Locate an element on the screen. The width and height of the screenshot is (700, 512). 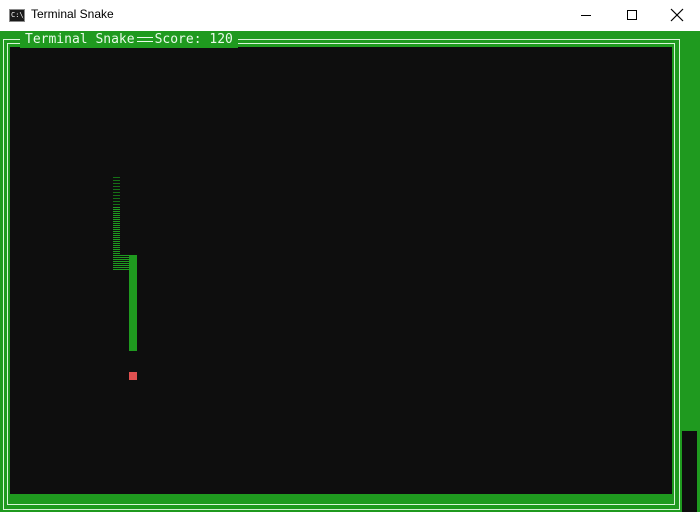
maximize-button is located at coordinates (632, 15).